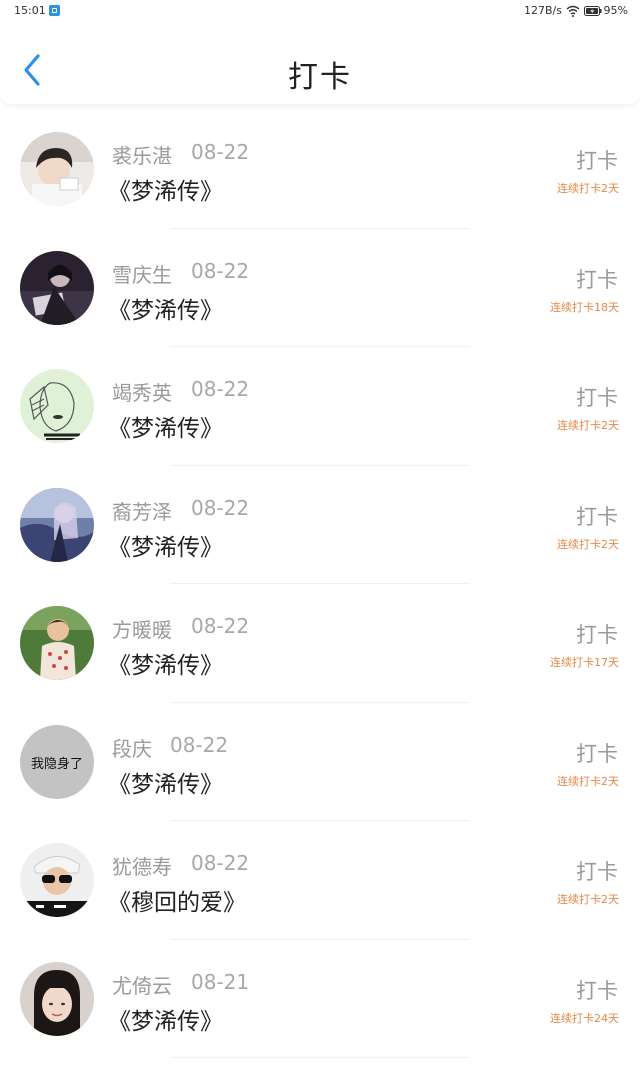  I want to click on battery-level: 95%, so click(615, 10).